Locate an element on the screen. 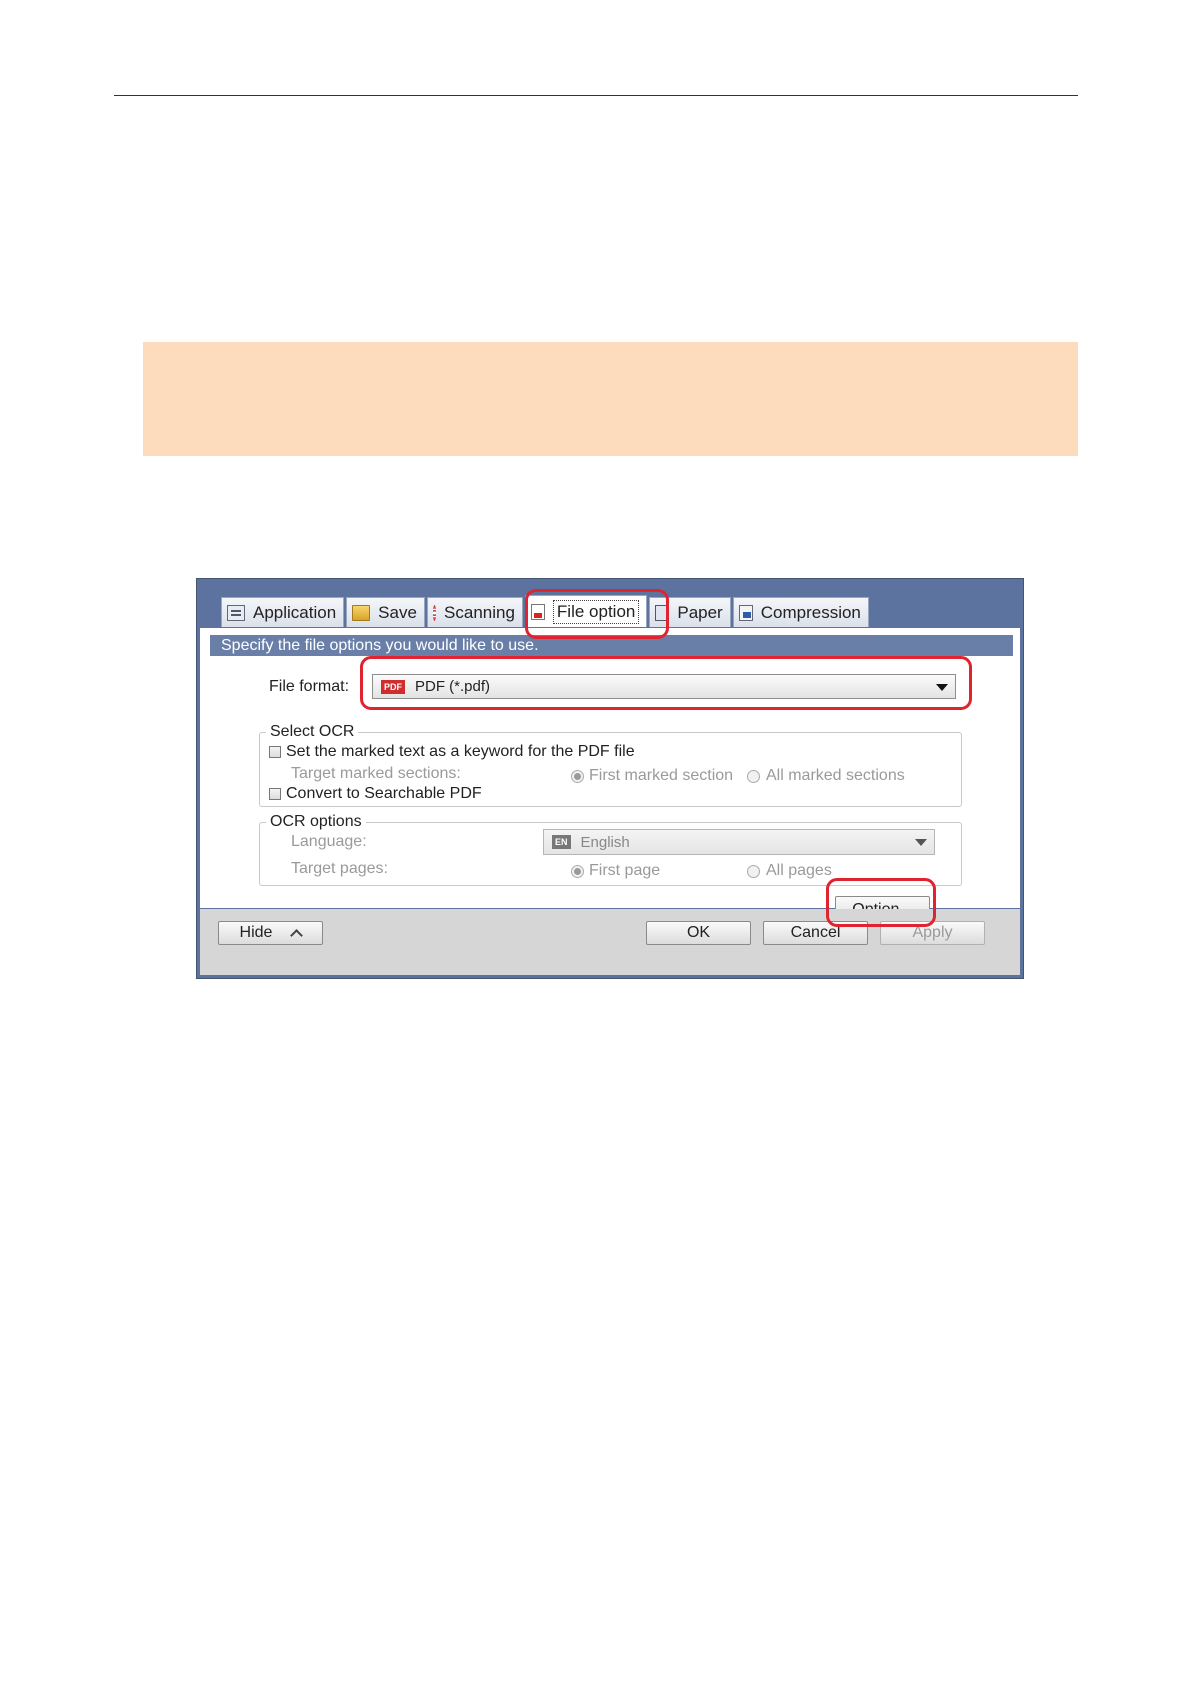 The width and height of the screenshot is (1191, 1684). all-pages-label: All pages is located at coordinates (799, 870).